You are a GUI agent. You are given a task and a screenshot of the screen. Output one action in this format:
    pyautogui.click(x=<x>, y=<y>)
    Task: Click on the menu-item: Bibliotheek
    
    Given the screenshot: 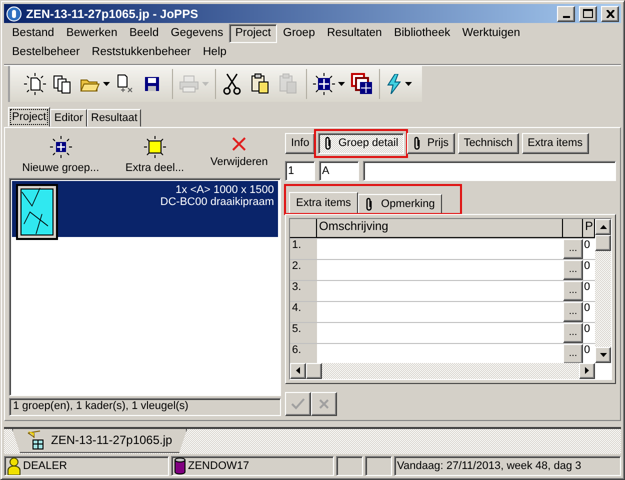 What is the action you would take?
    pyautogui.click(x=422, y=34)
    